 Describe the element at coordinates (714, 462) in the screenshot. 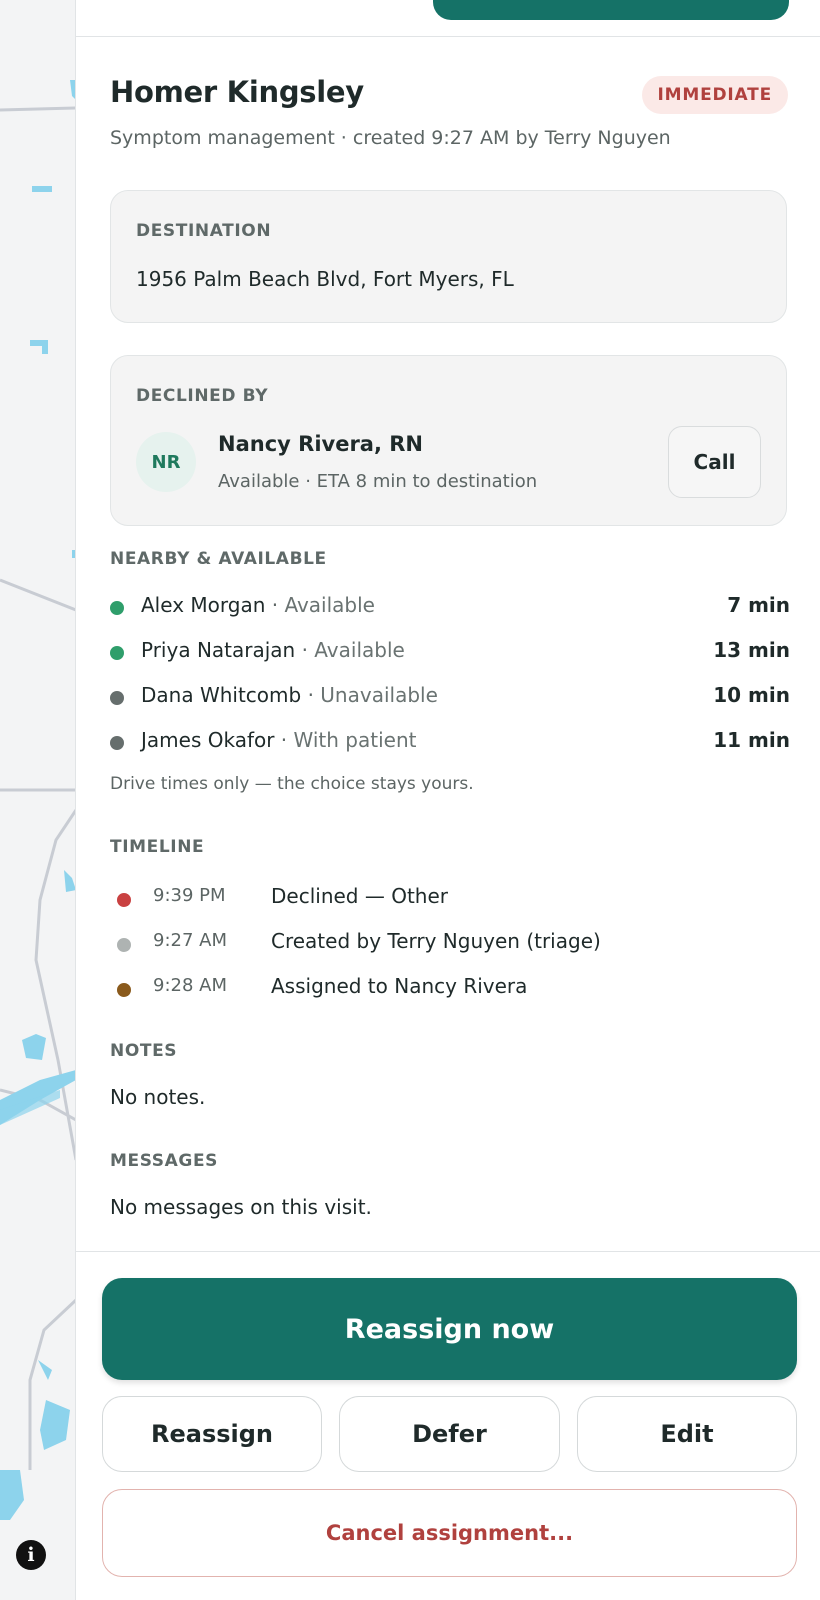

I see `call-button: Call` at that location.